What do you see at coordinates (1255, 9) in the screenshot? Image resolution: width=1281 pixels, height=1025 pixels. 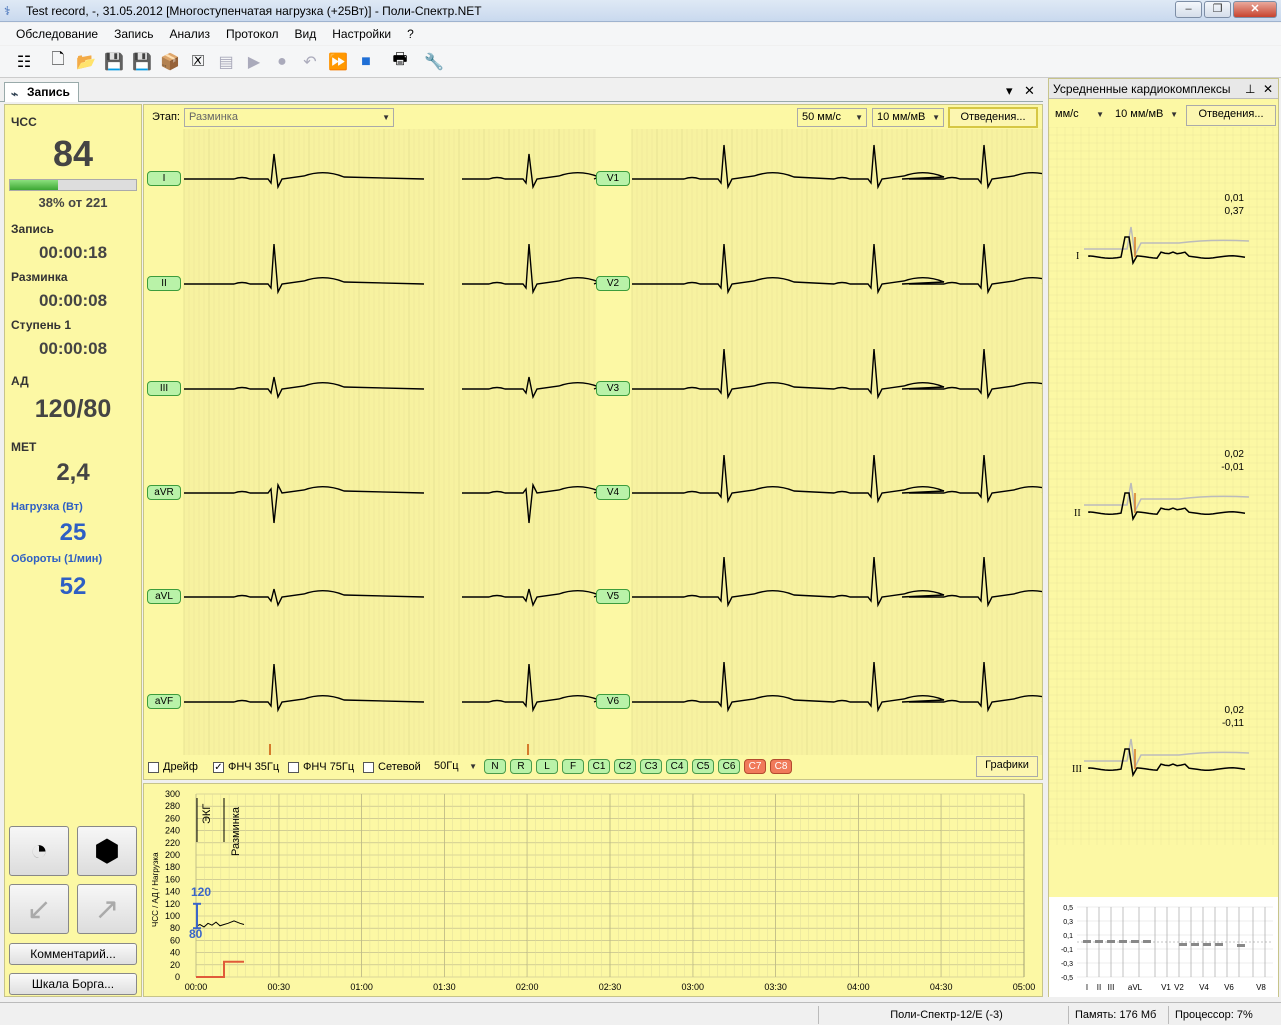 I see `close-button: ✕` at bounding box center [1255, 9].